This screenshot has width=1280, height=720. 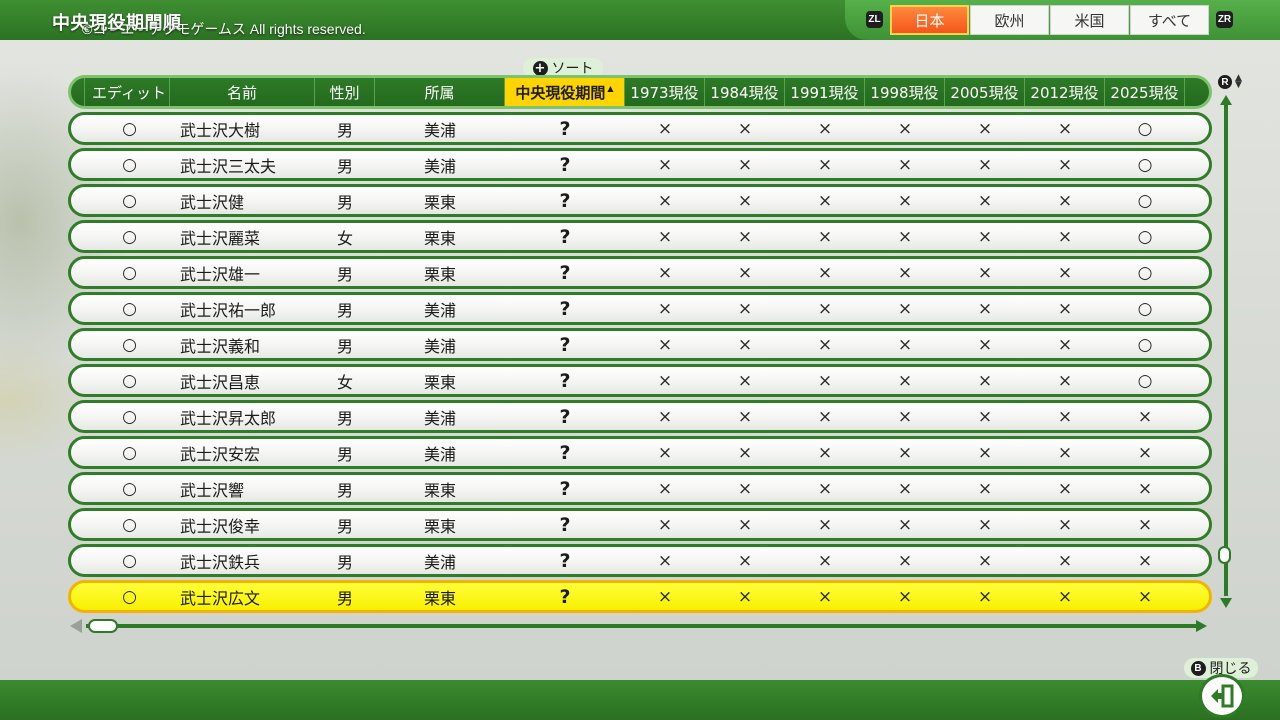 I want to click on column-header-y2025: 2025現役, so click(x=1145, y=92).